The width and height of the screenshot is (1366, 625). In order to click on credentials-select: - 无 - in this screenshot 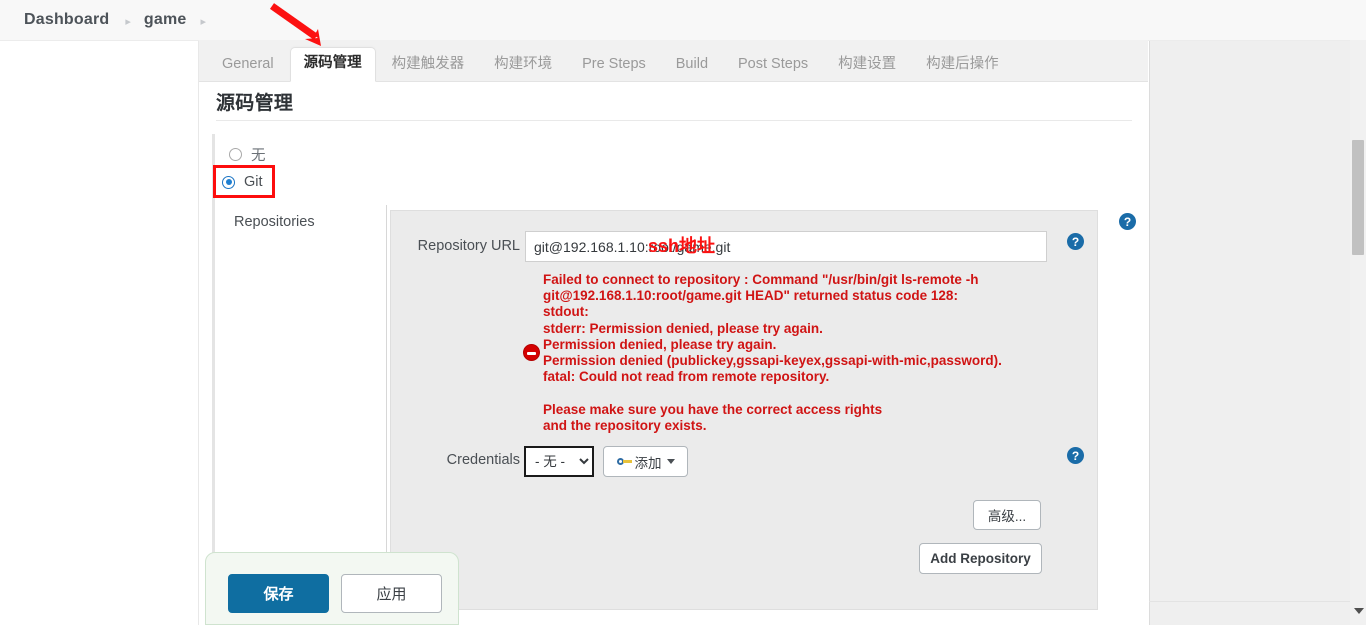, I will do `click(559, 461)`.